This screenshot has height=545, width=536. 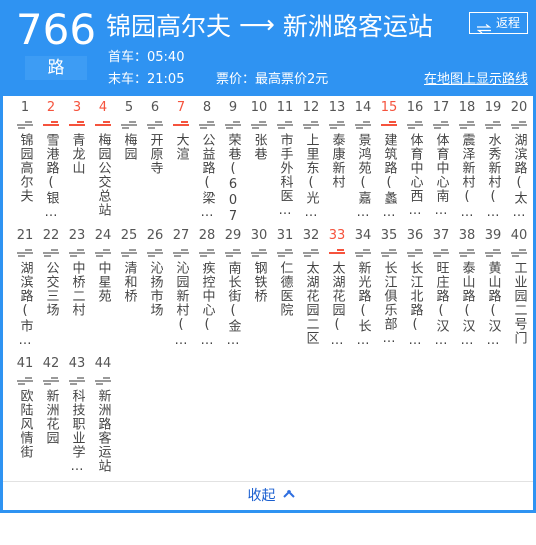 What do you see at coordinates (129, 107) in the screenshot?
I see `stop-number: 5` at bounding box center [129, 107].